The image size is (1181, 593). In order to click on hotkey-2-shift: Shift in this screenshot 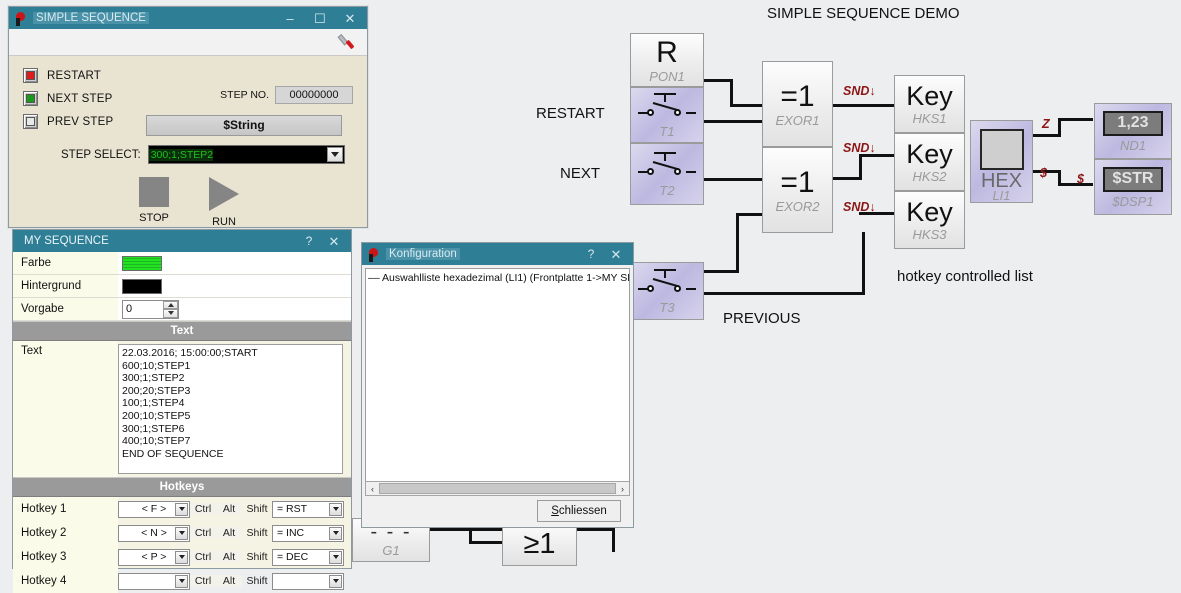, I will do `click(257, 533)`.